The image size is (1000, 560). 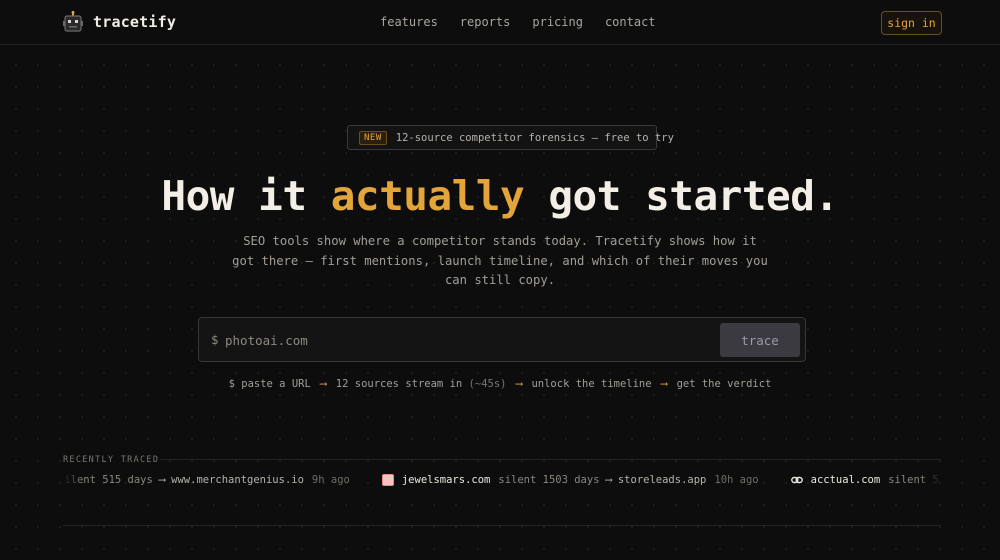 What do you see at coordinates (529, 22) in the screenshot?
I see `main-nav: features reports pricing contact` at bounding box center [529, 22].